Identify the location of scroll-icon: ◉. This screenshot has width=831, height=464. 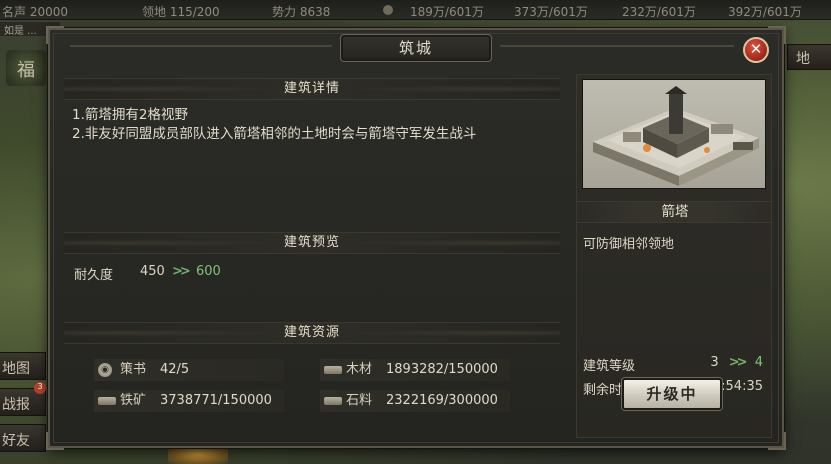
(105, 370).